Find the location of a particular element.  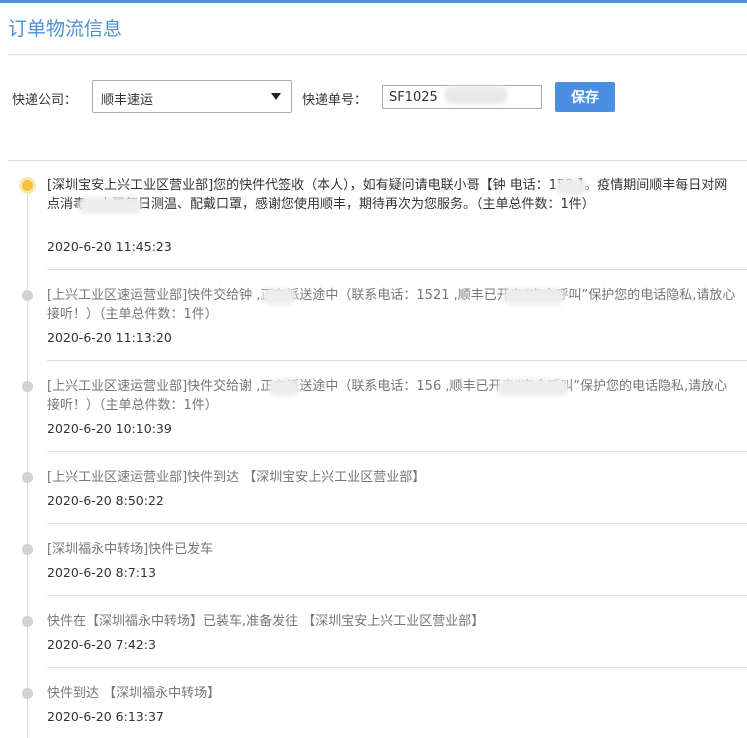

page-title: 订单物流信息 is located at coordinates (65, 29).